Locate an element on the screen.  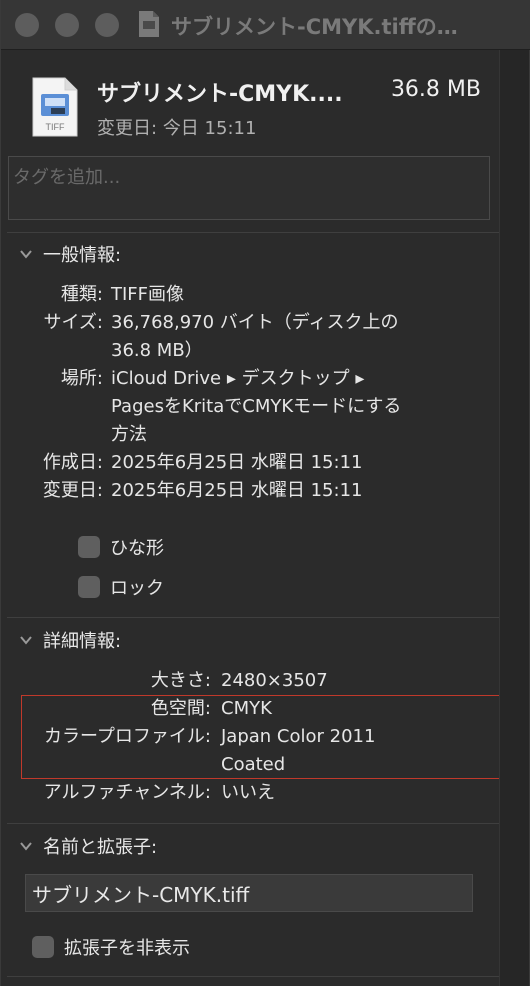
stationery-checkbox is located at coordinates (89, 547).